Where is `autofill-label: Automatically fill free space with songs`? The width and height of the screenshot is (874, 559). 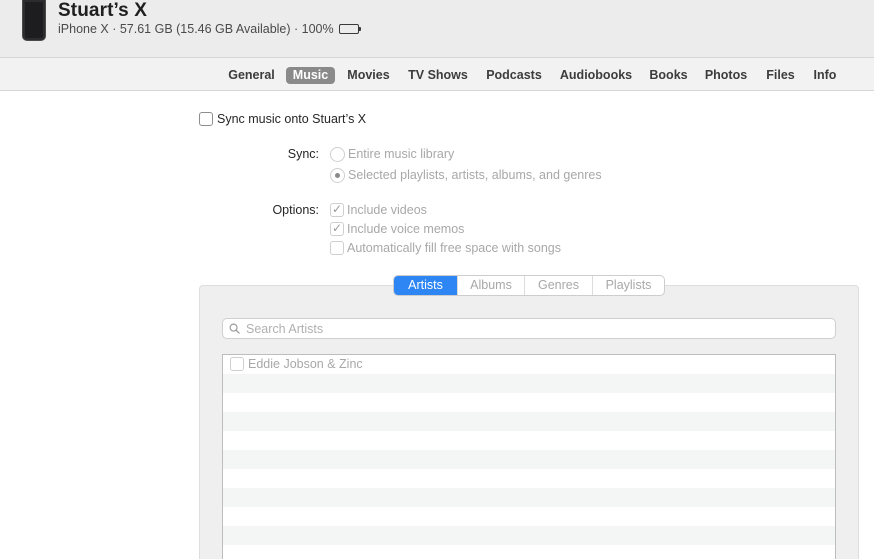
autofill-label: Automatically fill free space with songs is located at coordinates (454, 248).